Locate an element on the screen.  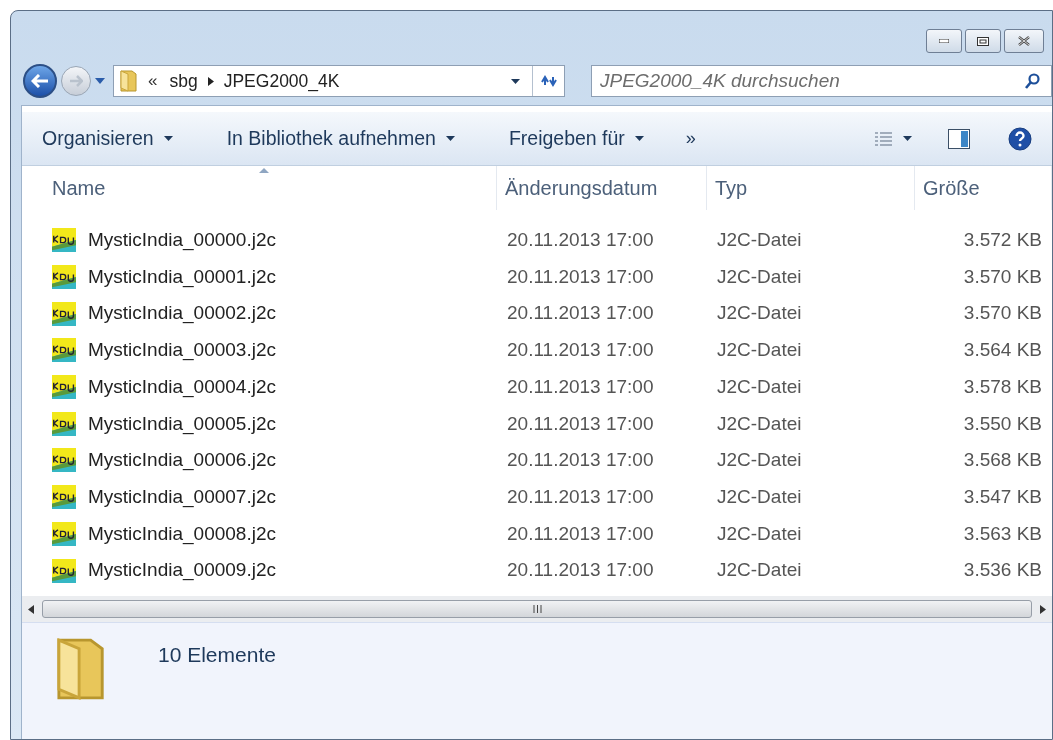
back-button is located at coordinates (40, 81).